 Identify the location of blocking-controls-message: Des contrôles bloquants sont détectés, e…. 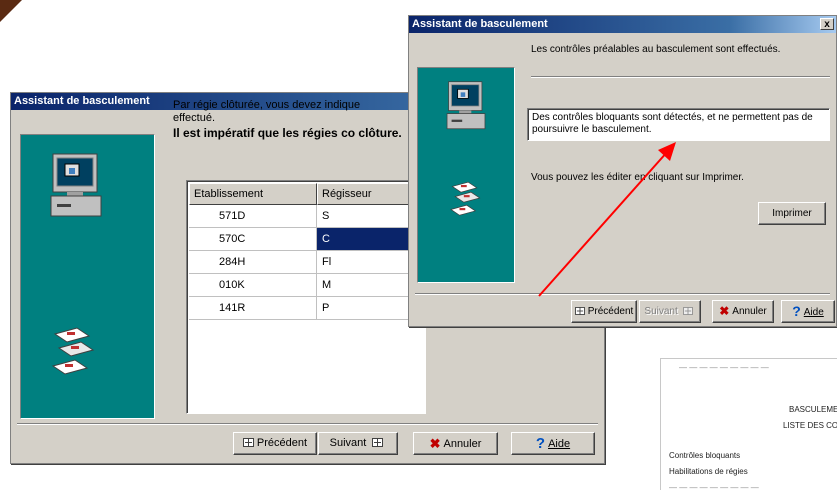
(678, 124).